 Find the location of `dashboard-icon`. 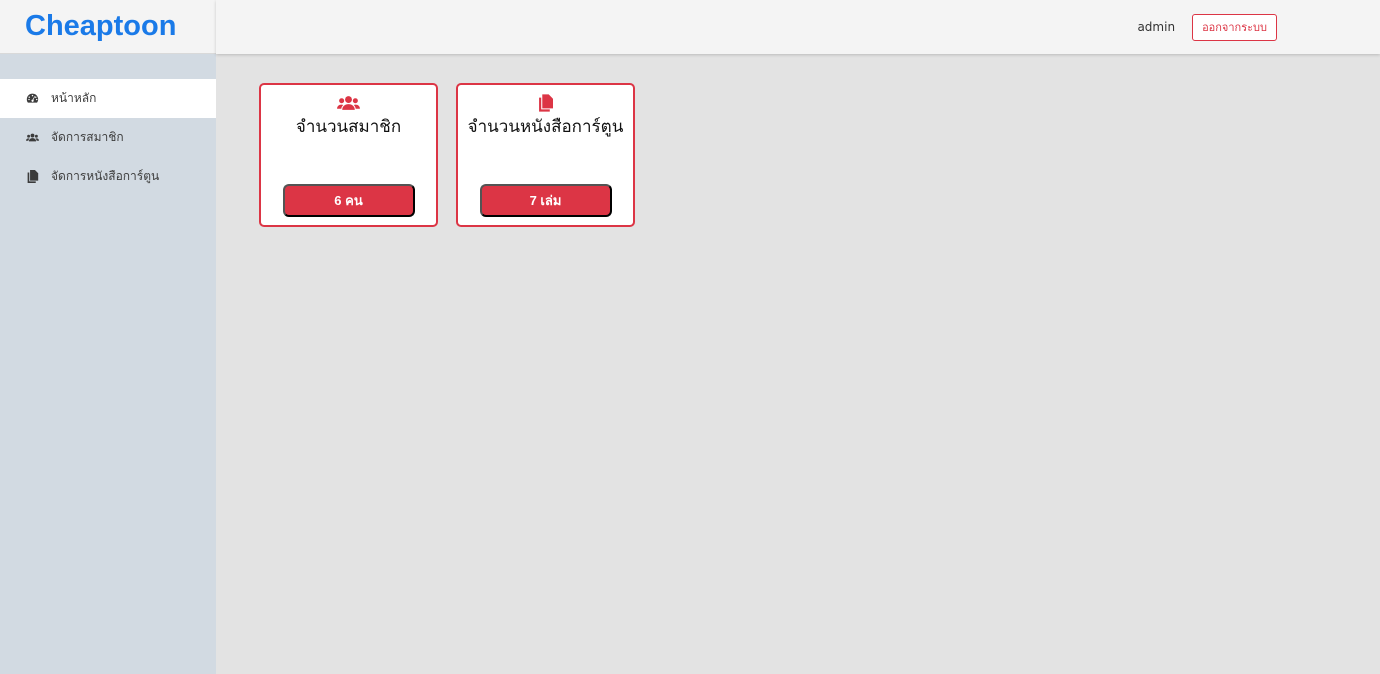

dashboard-icon is located at coordinates (32, 99).